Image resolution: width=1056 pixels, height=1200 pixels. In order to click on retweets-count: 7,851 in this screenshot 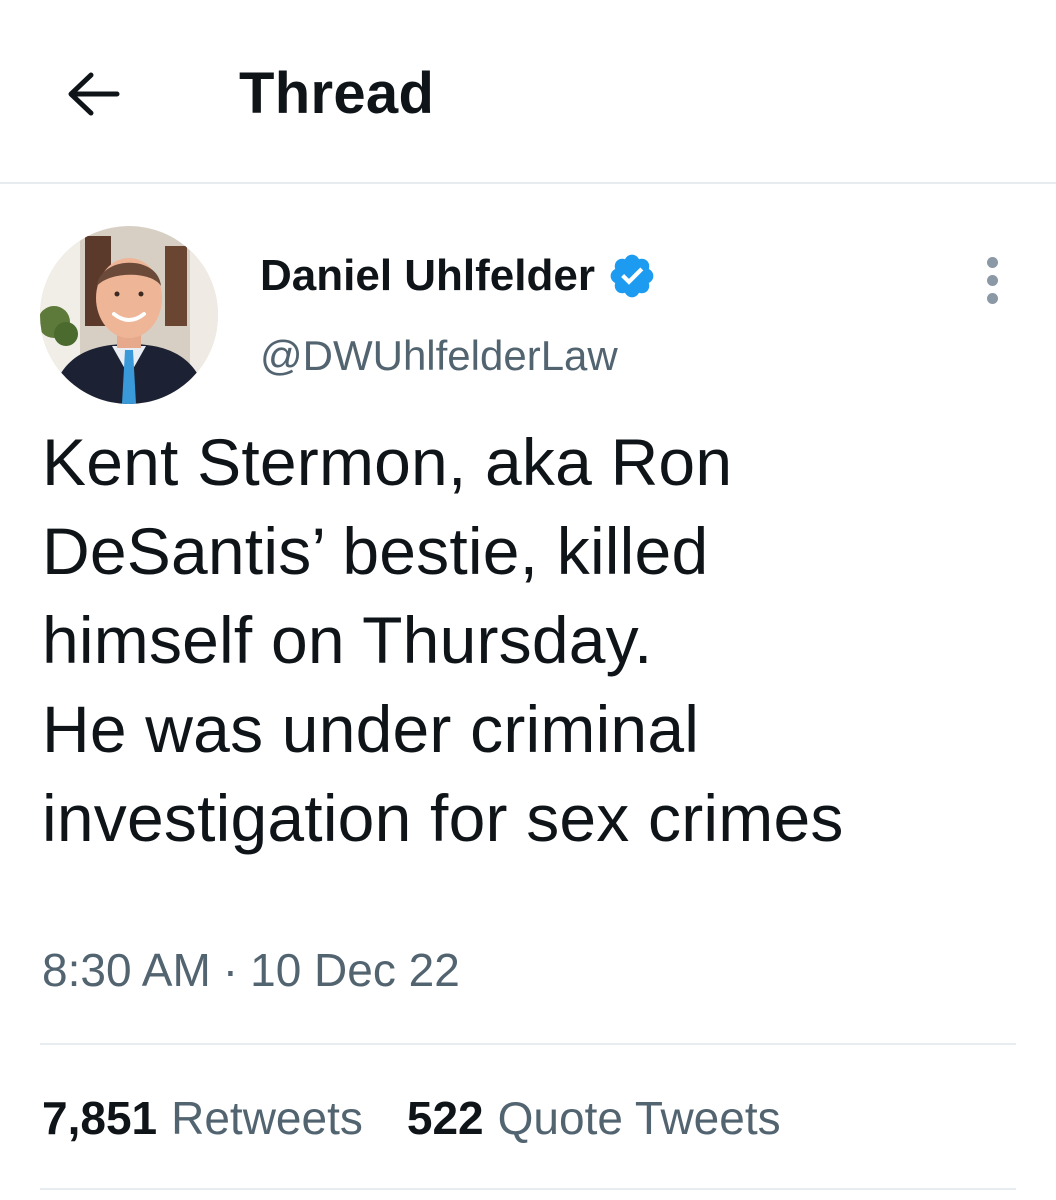, I will do `click(100, 1118)`.